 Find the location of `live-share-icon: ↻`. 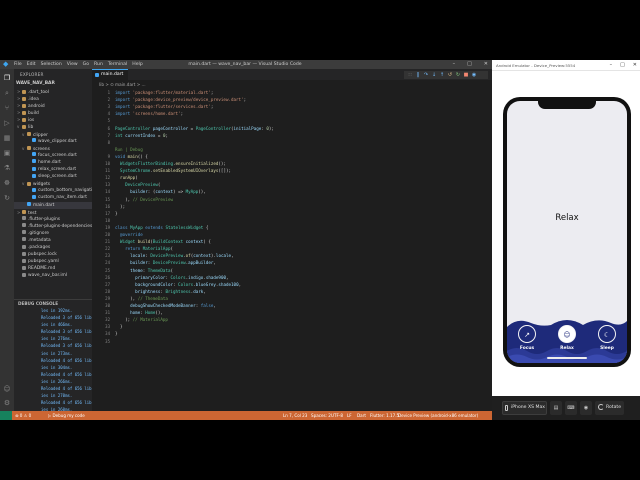

live-share-icon: ↻ is located at coordinates (7, 198).